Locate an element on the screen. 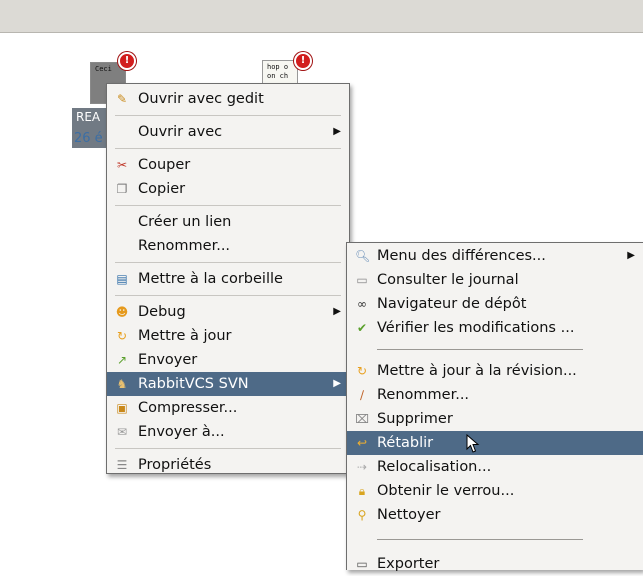 This screenshot has height=576, width=643. menu-item-open-with-gedit: ✎ Ouvrir avec gedit is located at coordinates (228, 99).